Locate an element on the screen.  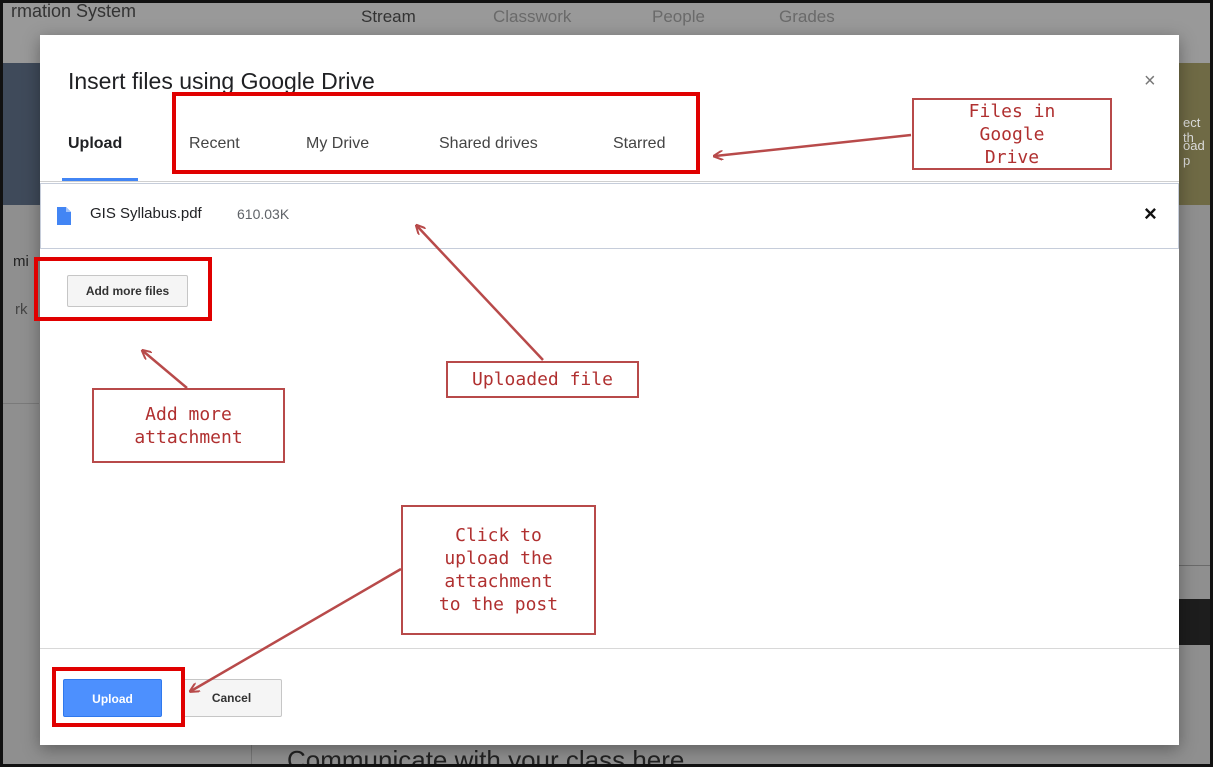
footer-divider is located at coordinates (609, 648).